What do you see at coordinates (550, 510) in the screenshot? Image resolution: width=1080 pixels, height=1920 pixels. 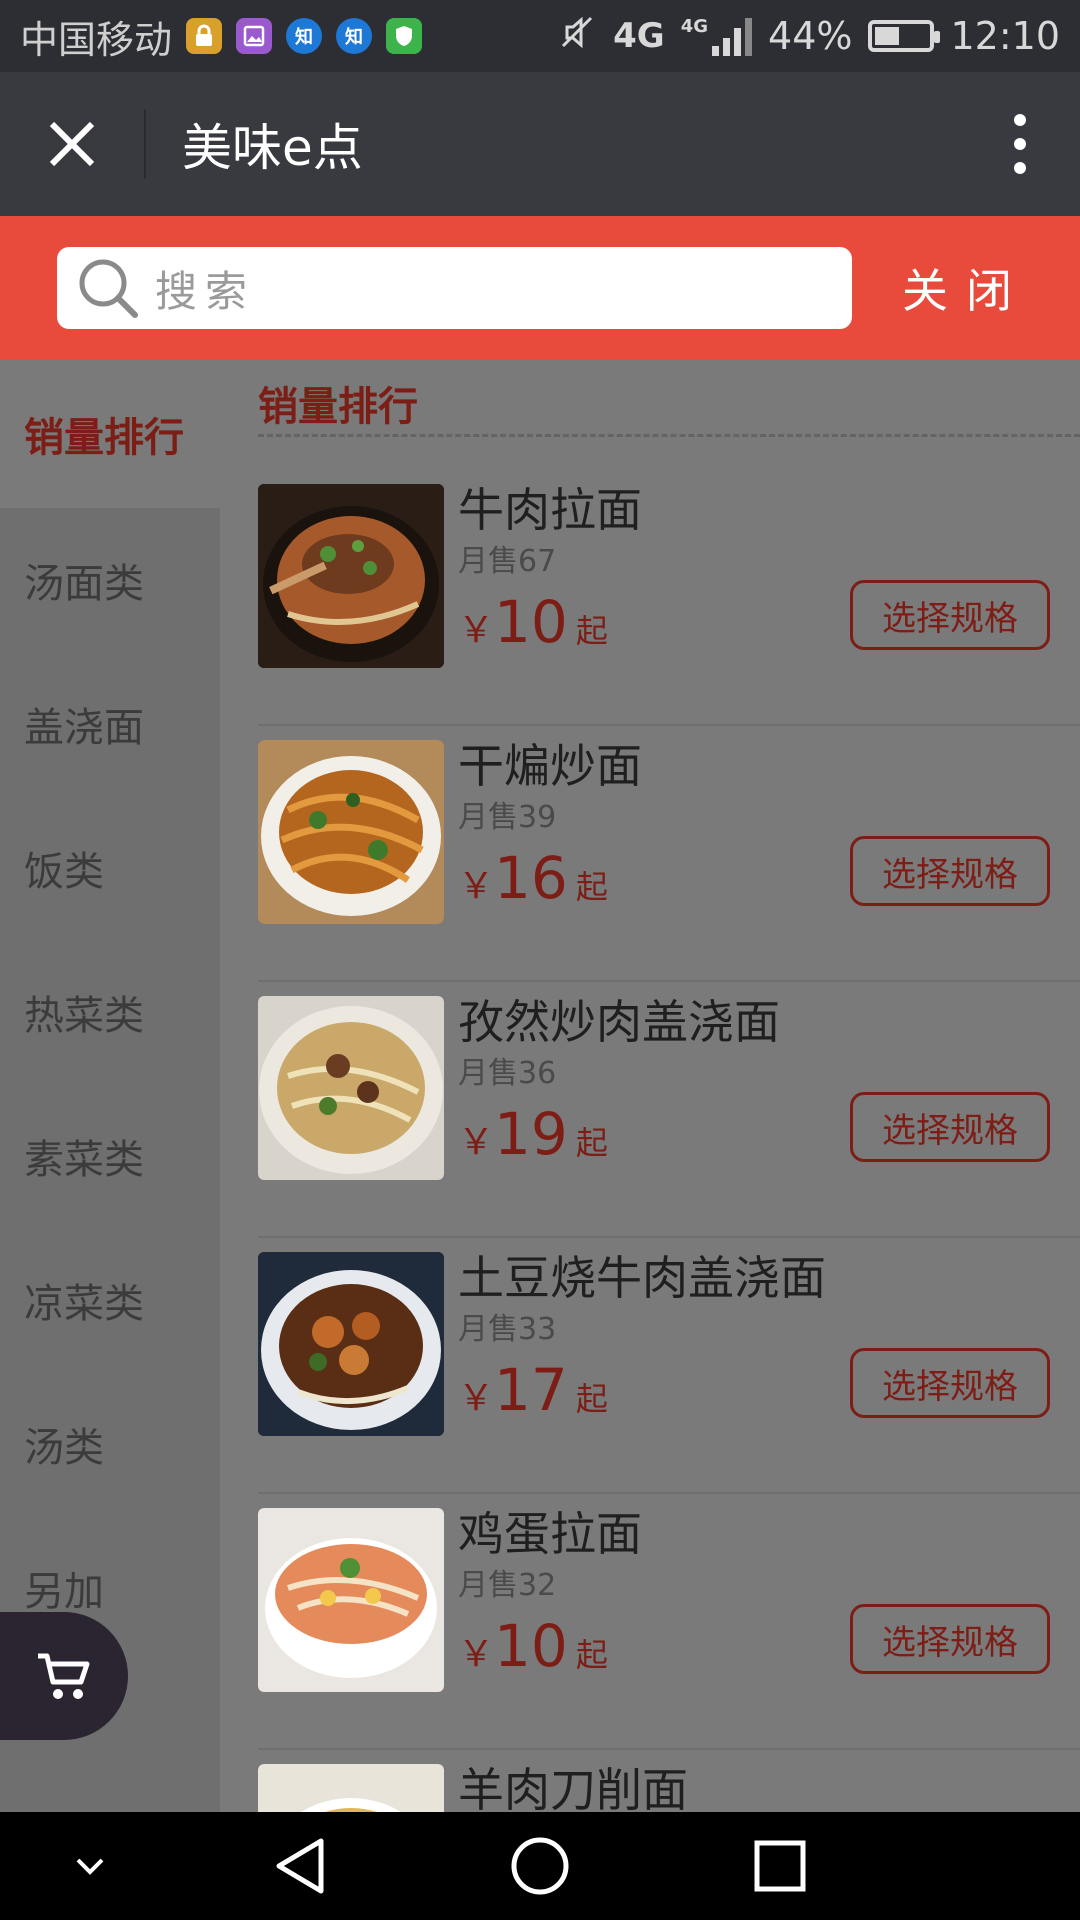 I see `dish-name: 牛肉拉面` at bounding box center [550, 510].